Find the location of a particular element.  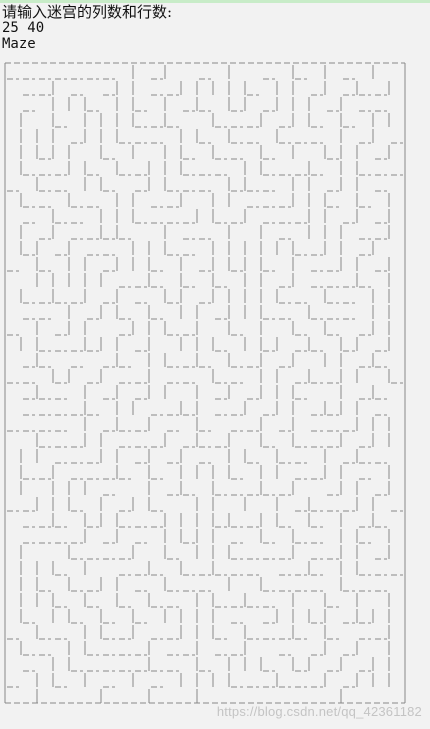

input-echo: 25 40 is located at coordinates (23, 28).